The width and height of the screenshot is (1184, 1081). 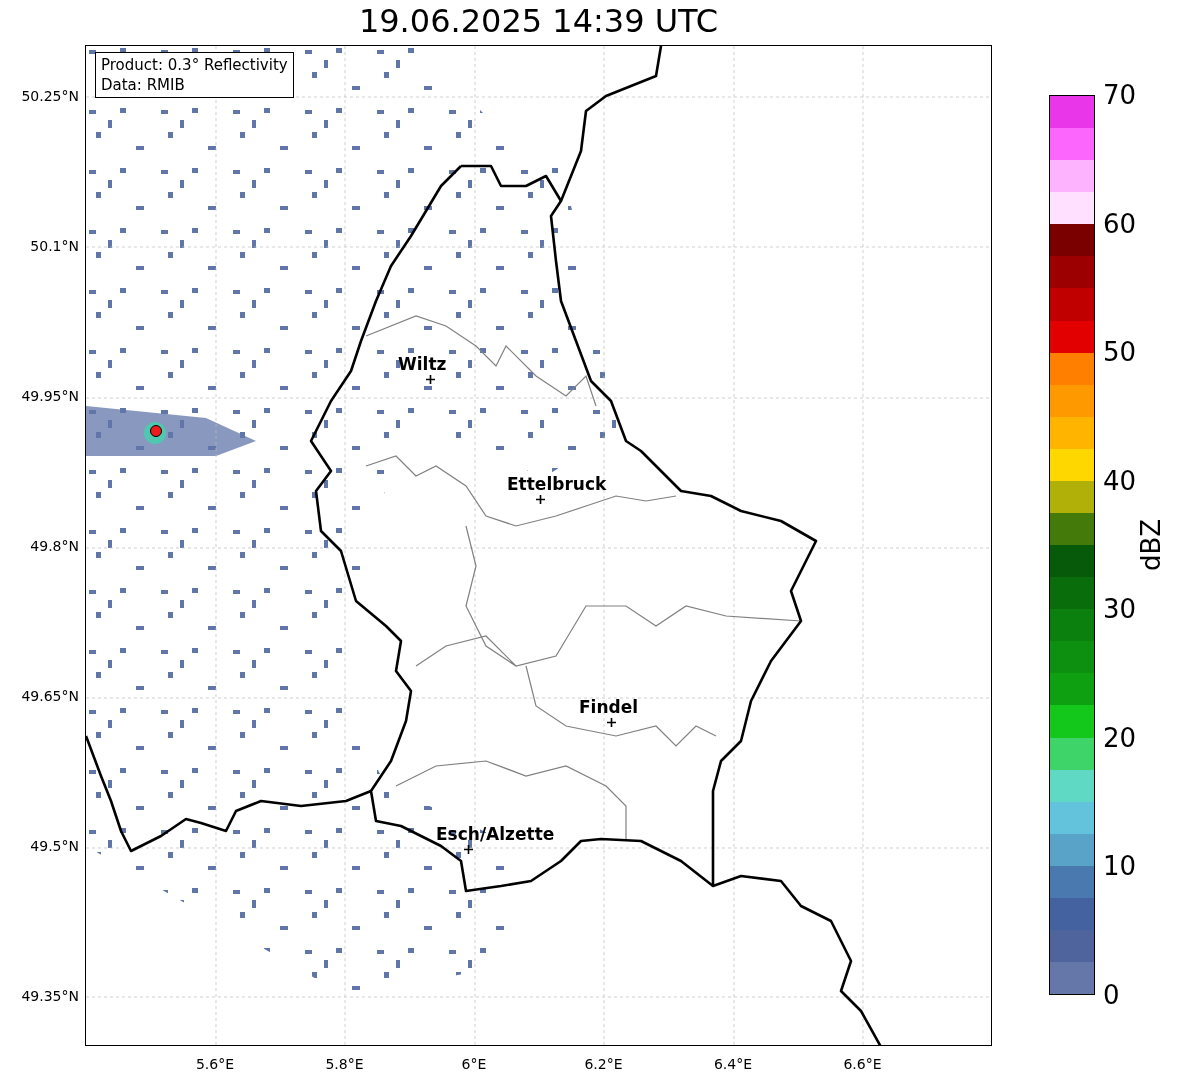 What do you see at coordinates (50, 696) in the screenshot?
I see `latitude-label: 49.65°N` at bounding box center [50, 696].